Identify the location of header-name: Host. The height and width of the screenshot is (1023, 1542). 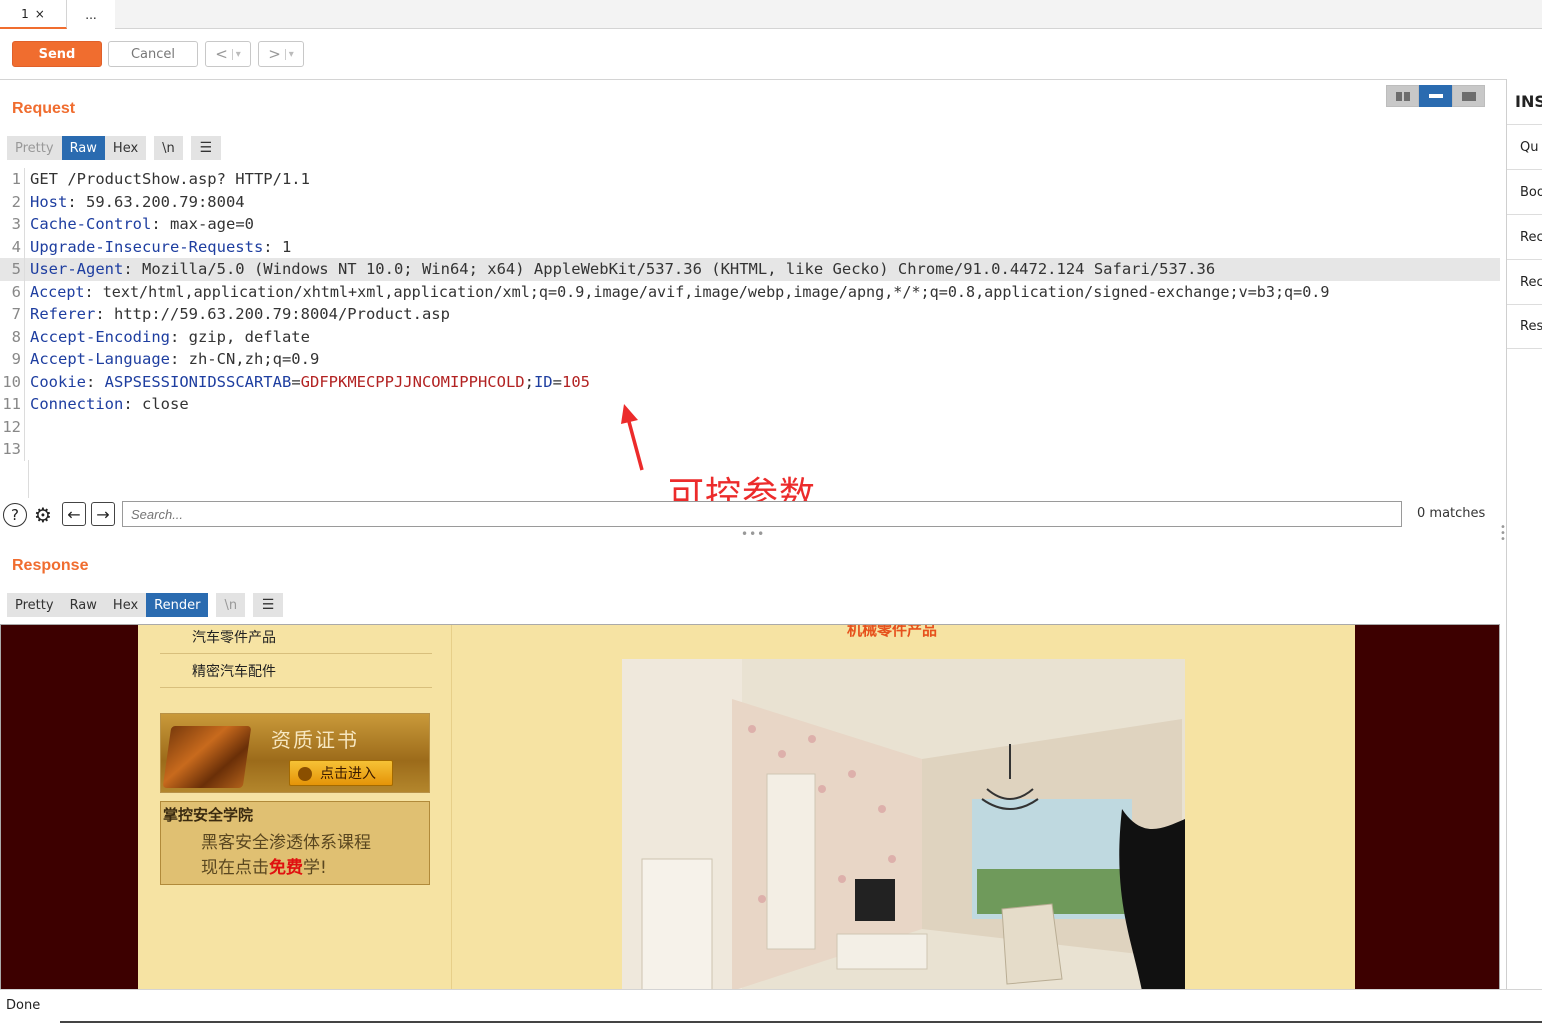
(49, 201).